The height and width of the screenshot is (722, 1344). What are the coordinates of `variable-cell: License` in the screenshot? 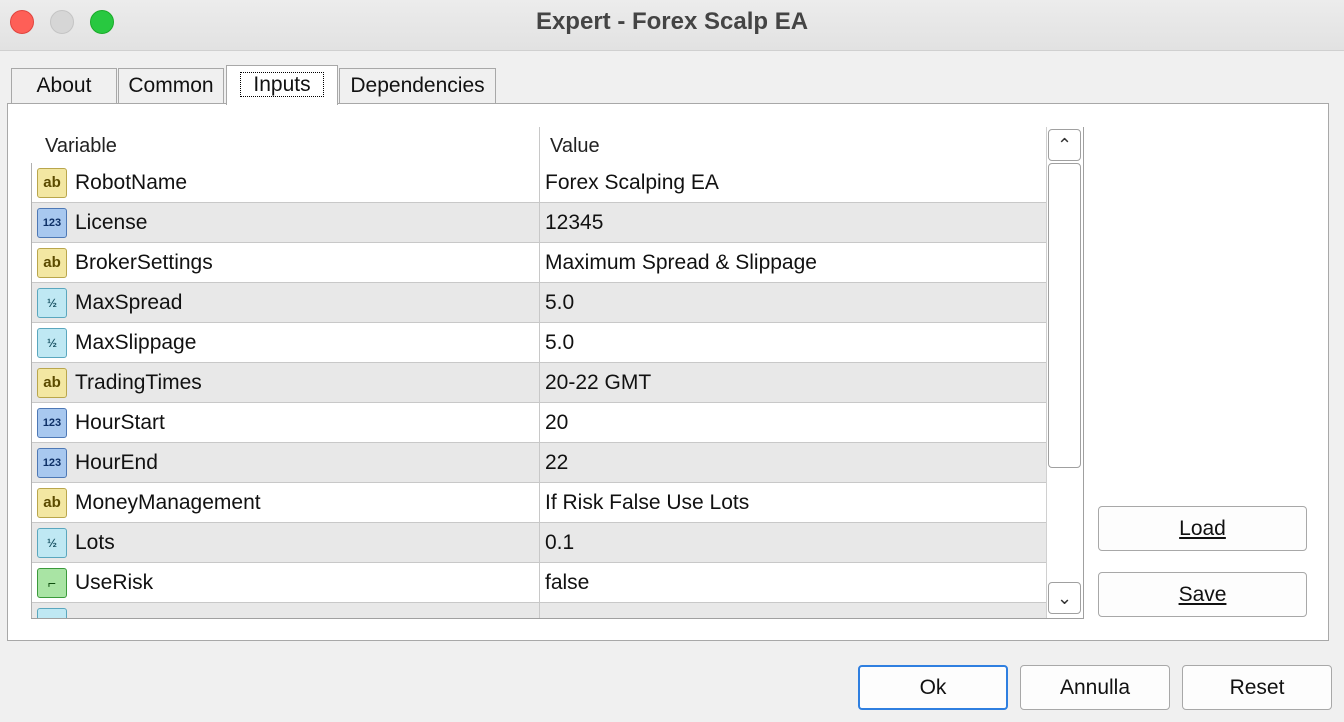 It's located at (111, 222).